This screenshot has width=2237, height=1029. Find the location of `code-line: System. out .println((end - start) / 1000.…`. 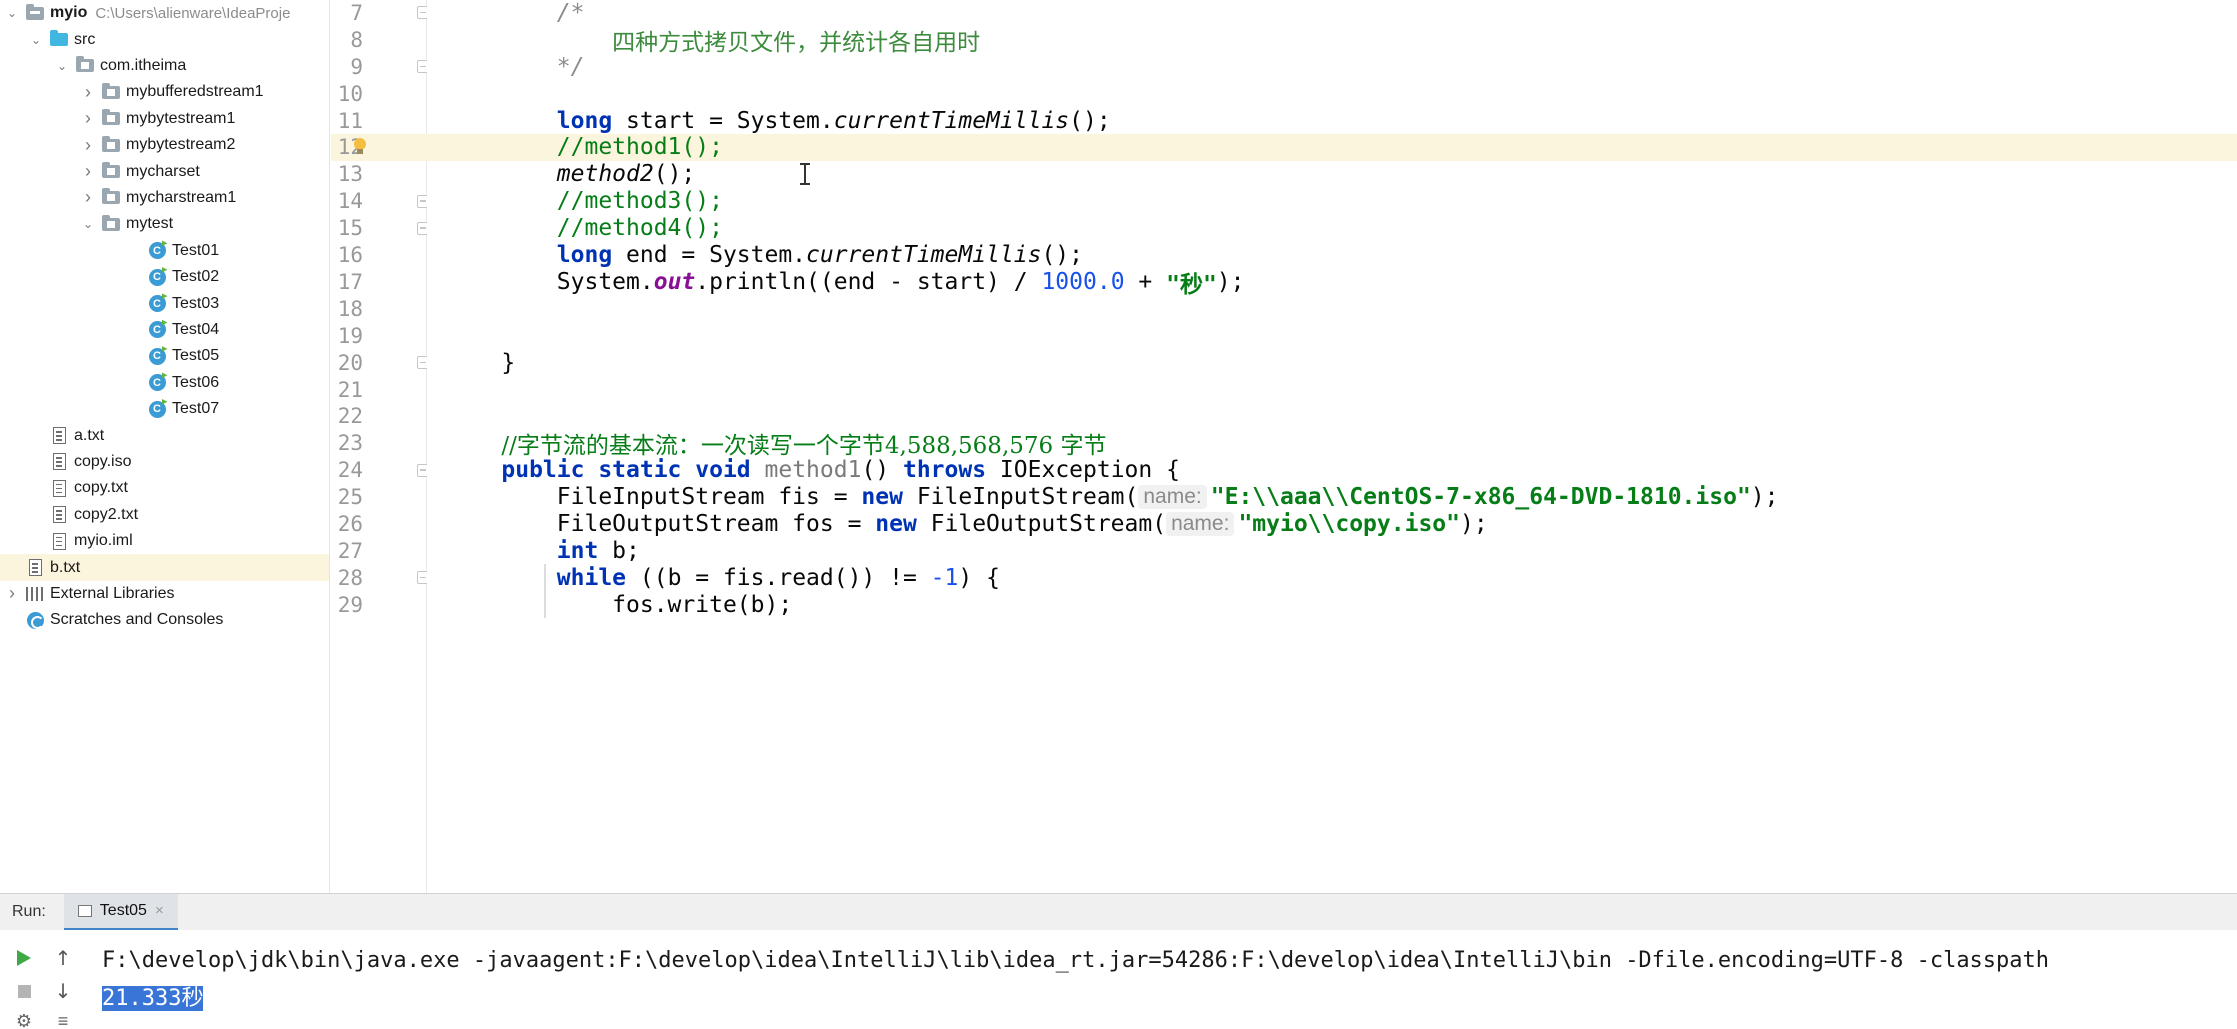

code-line: System. out .println((end - start) / 1000.… is located at coordinates (1332, 283).